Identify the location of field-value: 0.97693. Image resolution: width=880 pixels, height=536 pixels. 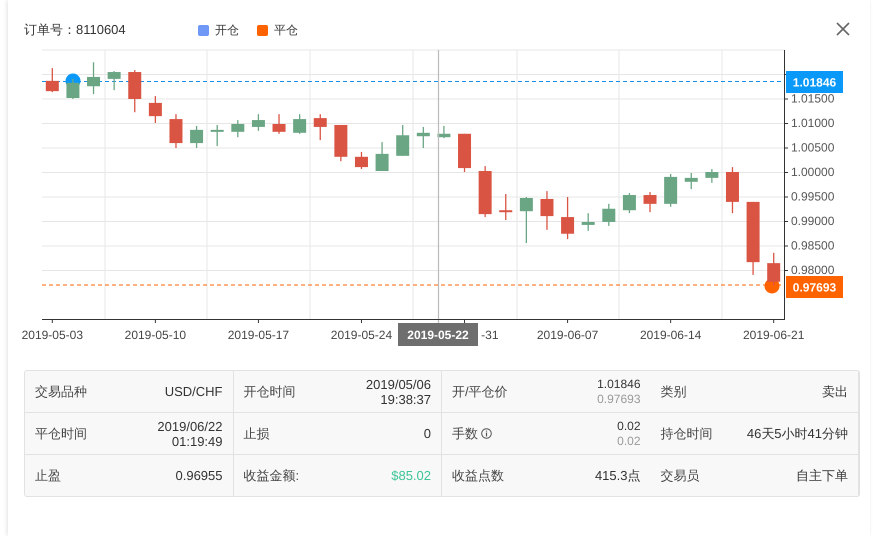
(618, 399).